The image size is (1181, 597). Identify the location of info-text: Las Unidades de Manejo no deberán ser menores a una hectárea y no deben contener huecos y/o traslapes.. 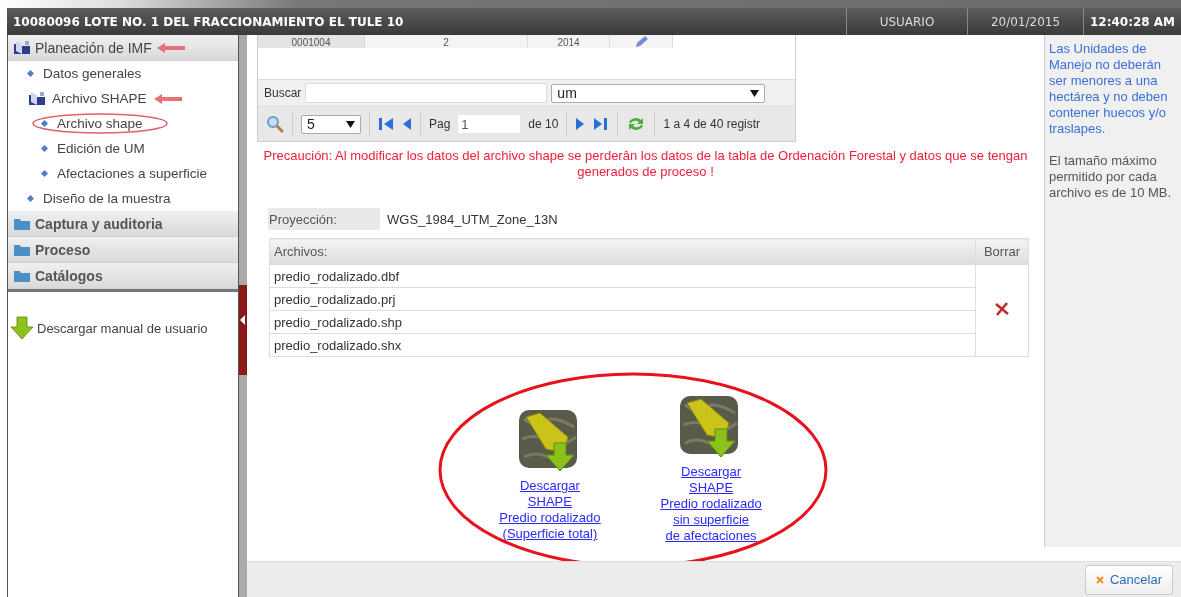
(1109, 89).